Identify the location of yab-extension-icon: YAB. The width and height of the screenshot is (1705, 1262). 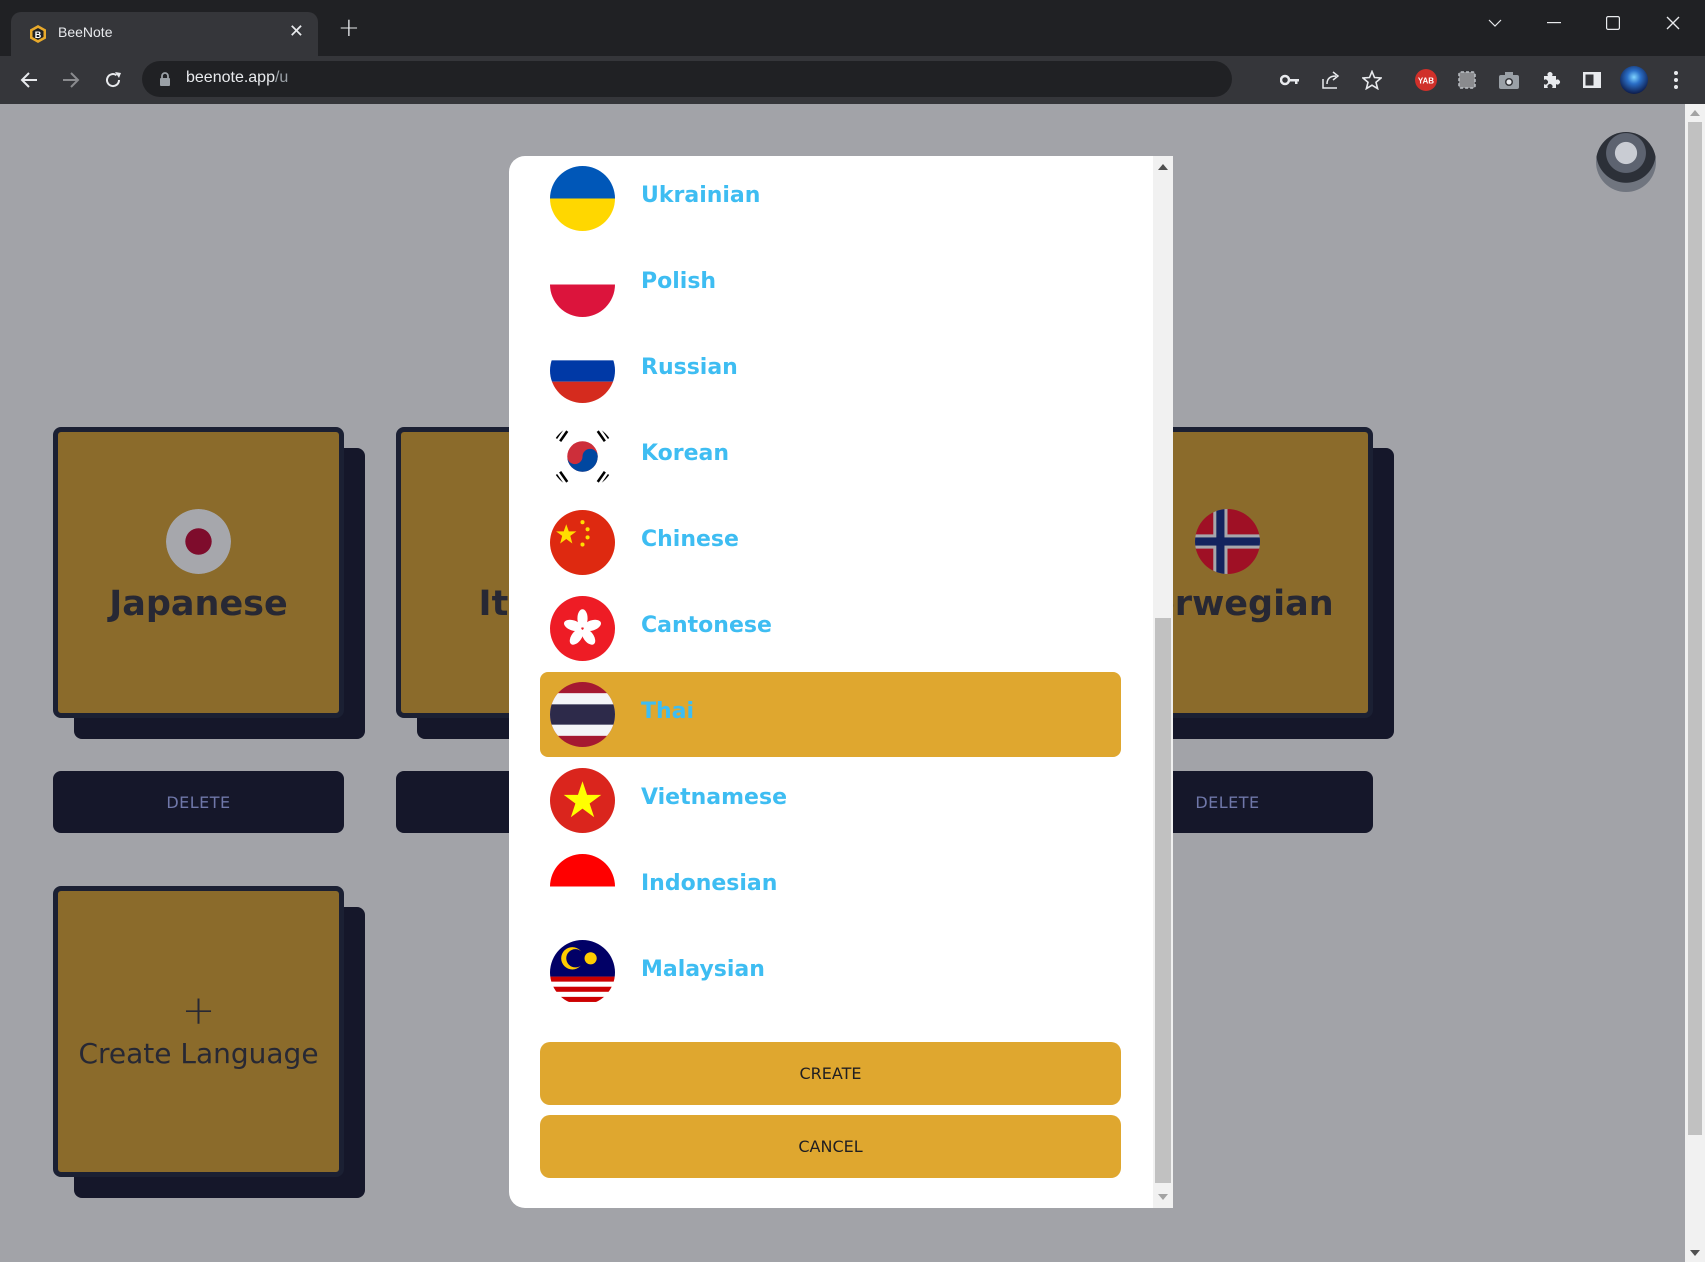
(1426, 80).